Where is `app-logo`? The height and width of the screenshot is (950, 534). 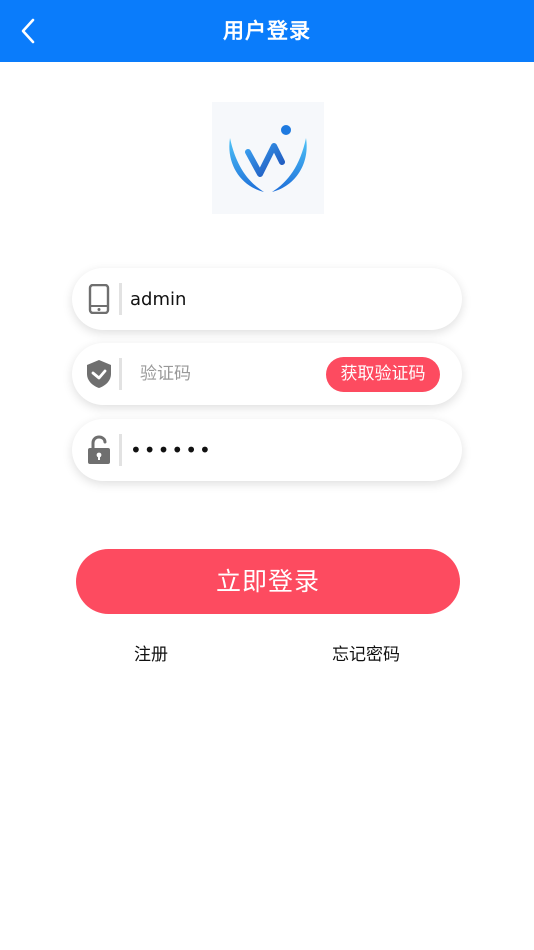 app-logo is located at coordinates (268, 158).